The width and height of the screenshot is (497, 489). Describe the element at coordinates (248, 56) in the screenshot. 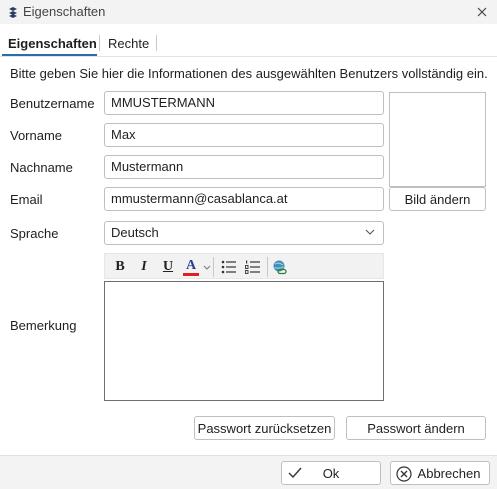

I see `tab-divider` at that location.